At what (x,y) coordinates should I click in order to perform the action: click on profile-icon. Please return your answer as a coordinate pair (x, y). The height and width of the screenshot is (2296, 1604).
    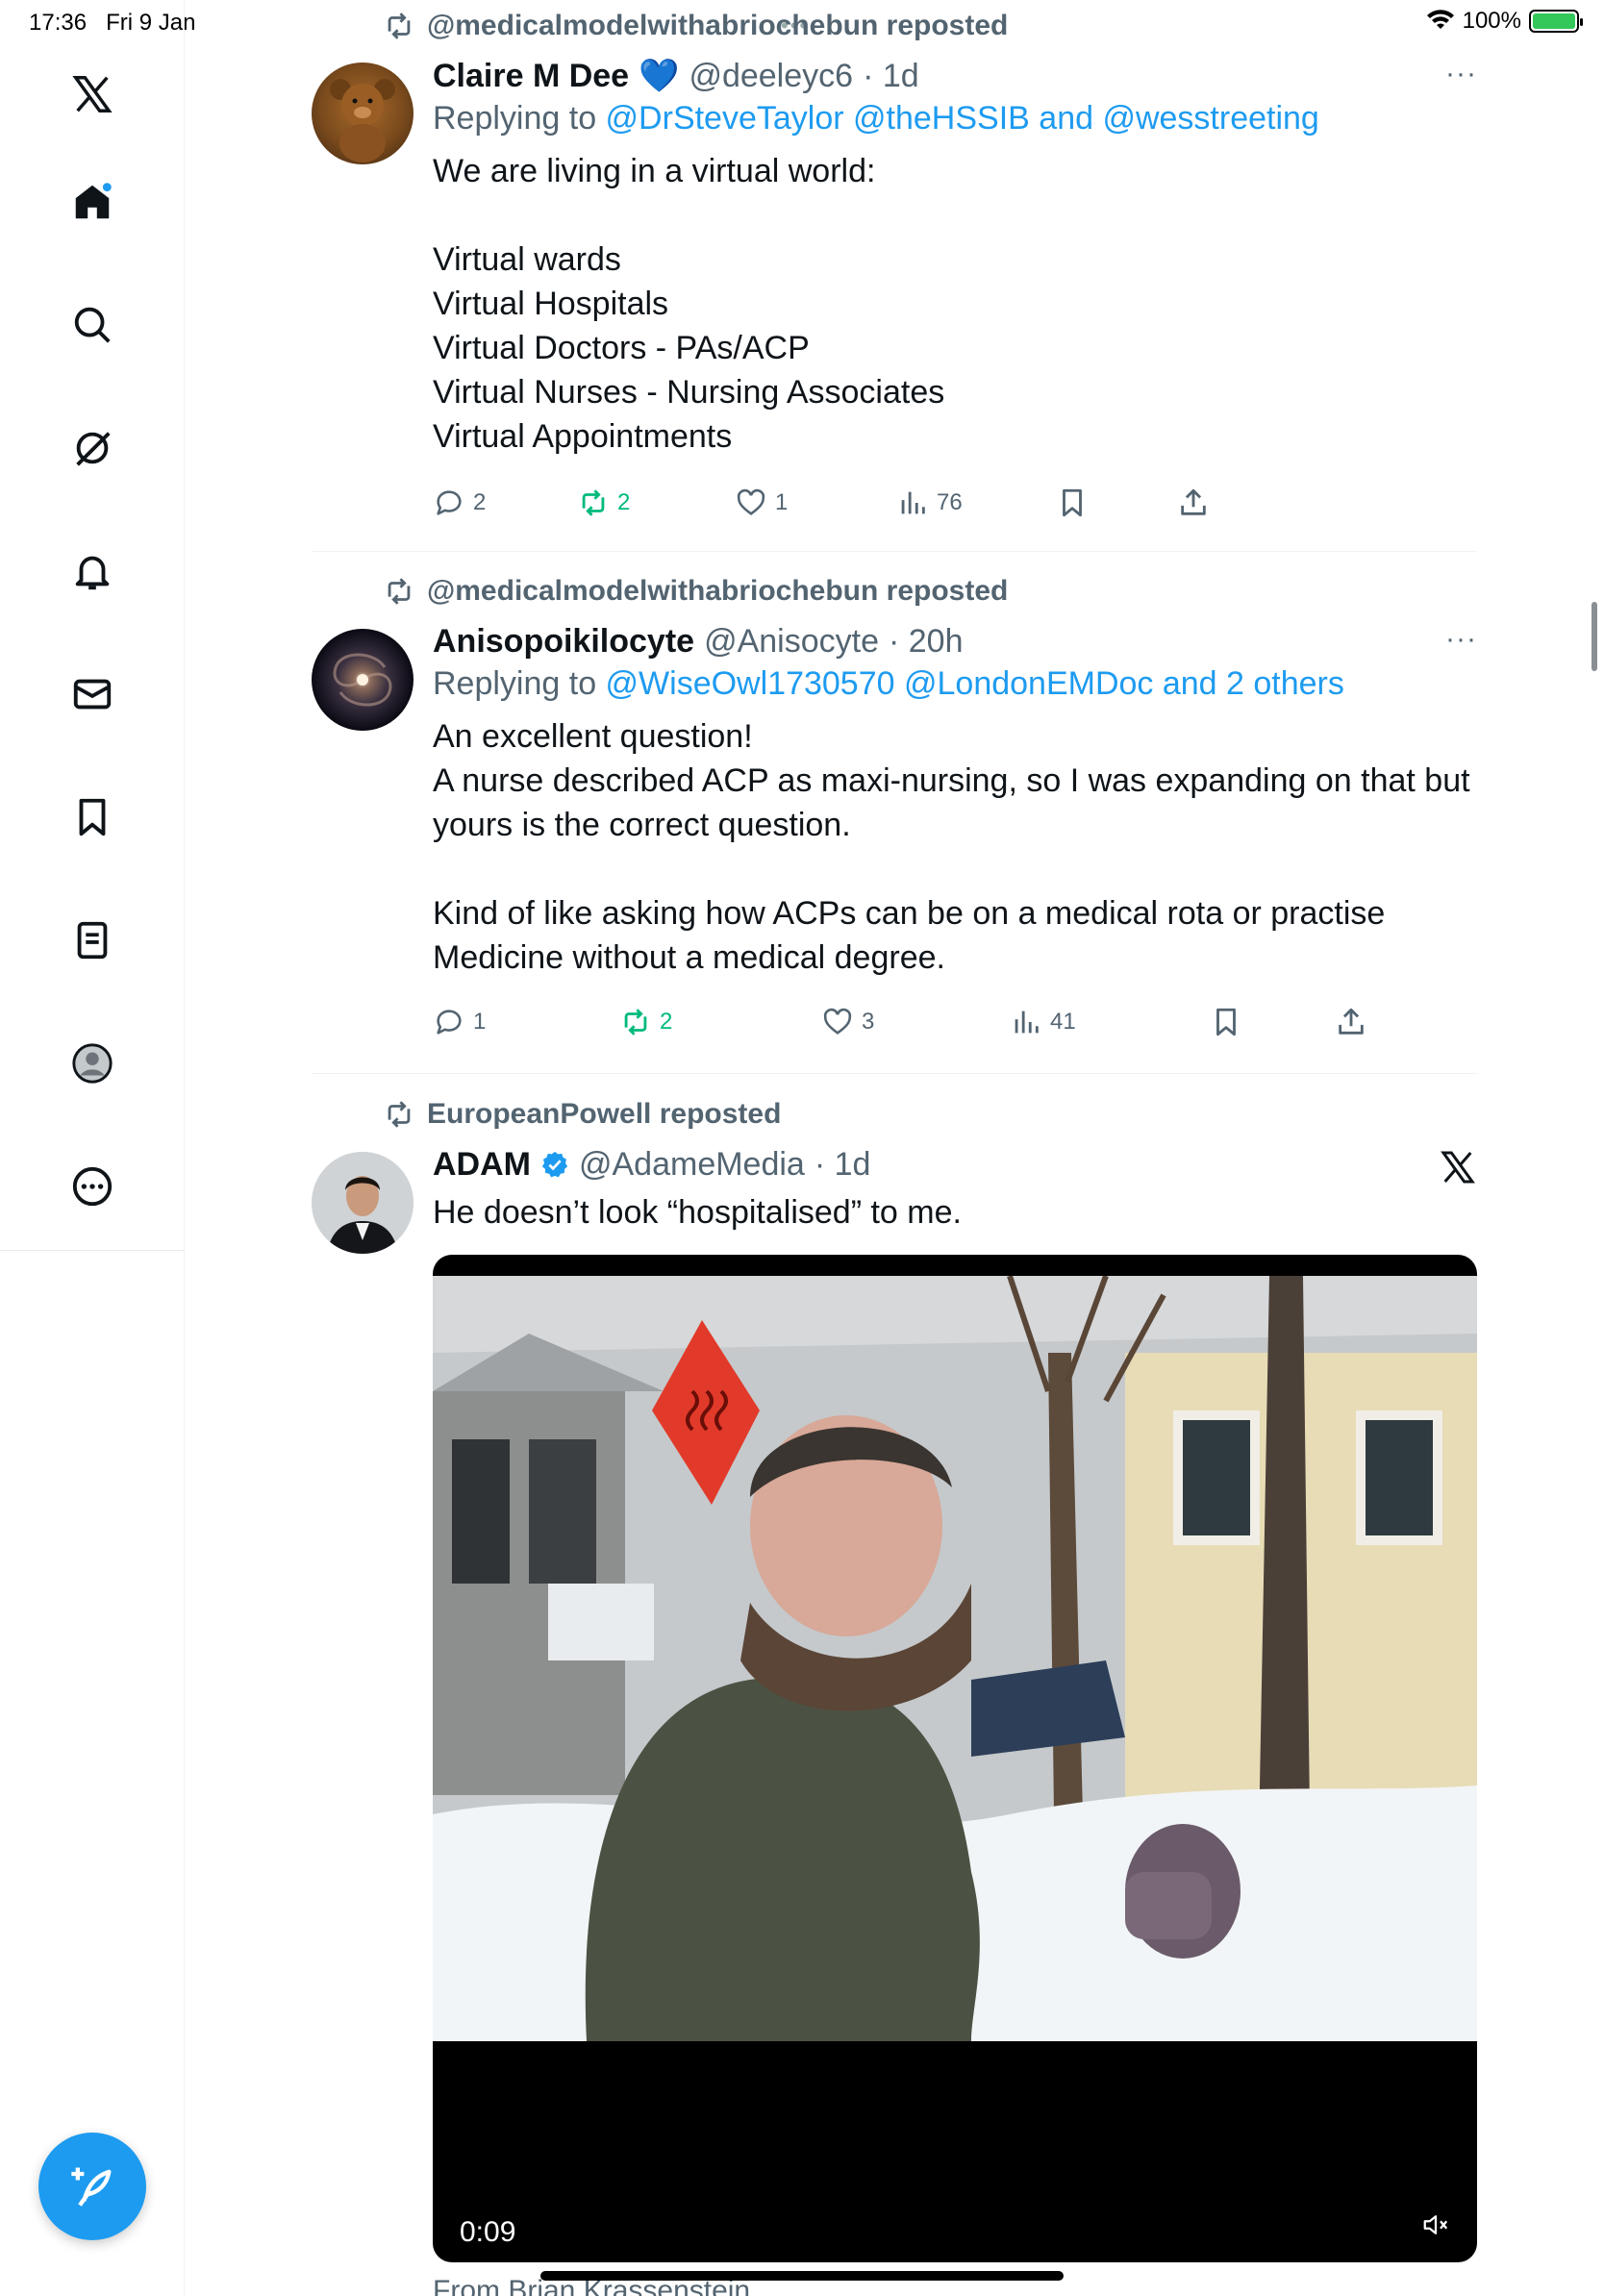
    Looking at the image, I should click on (92, 1063).